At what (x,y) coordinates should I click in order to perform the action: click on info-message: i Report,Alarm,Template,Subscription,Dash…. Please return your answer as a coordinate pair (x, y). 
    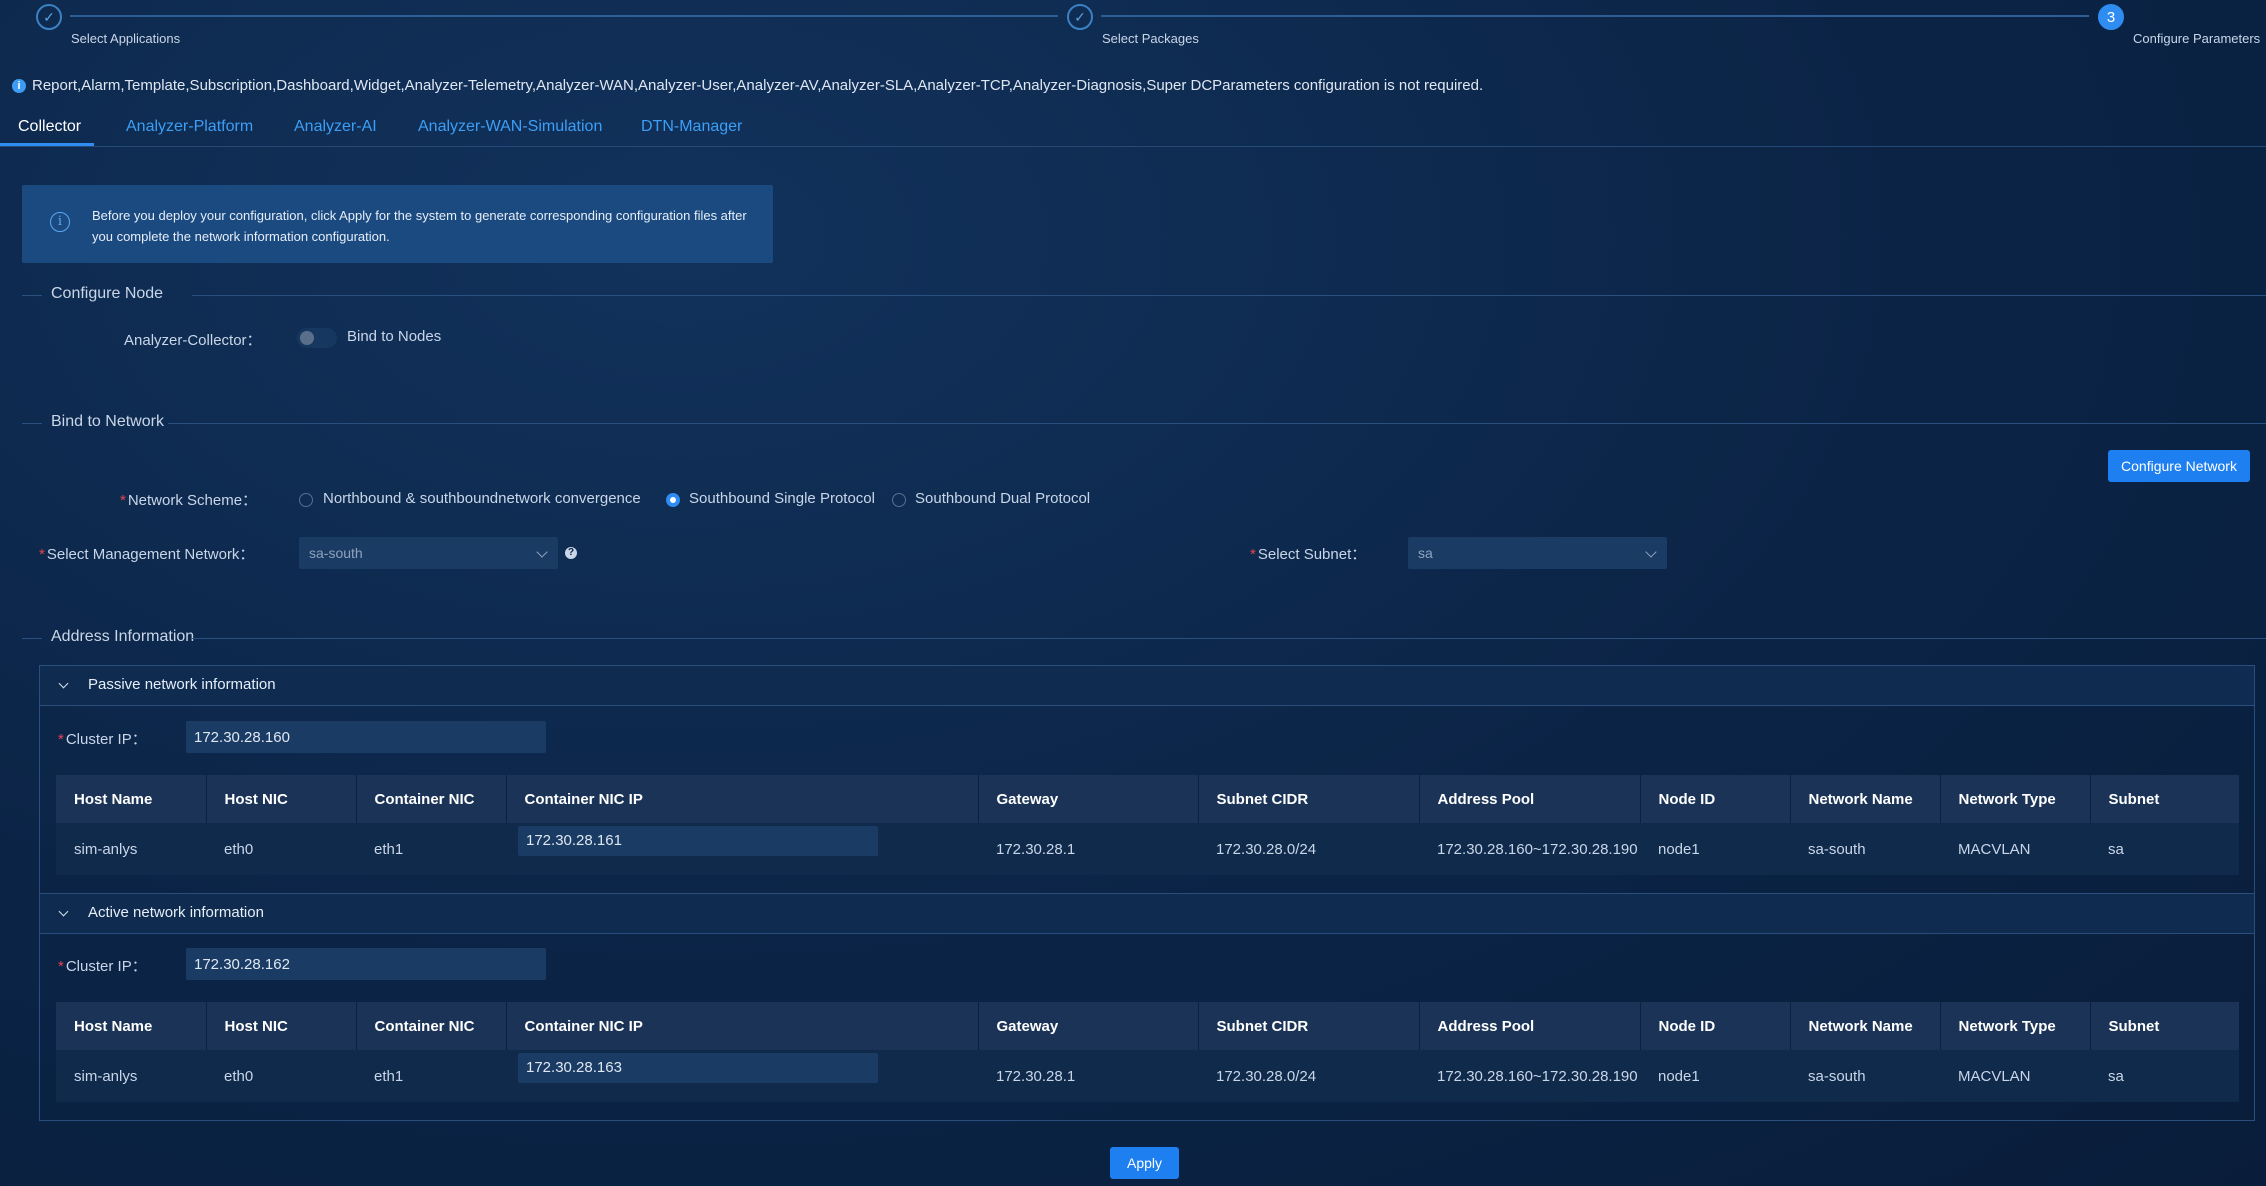
    Looking at the image, I should click on (747, 85).